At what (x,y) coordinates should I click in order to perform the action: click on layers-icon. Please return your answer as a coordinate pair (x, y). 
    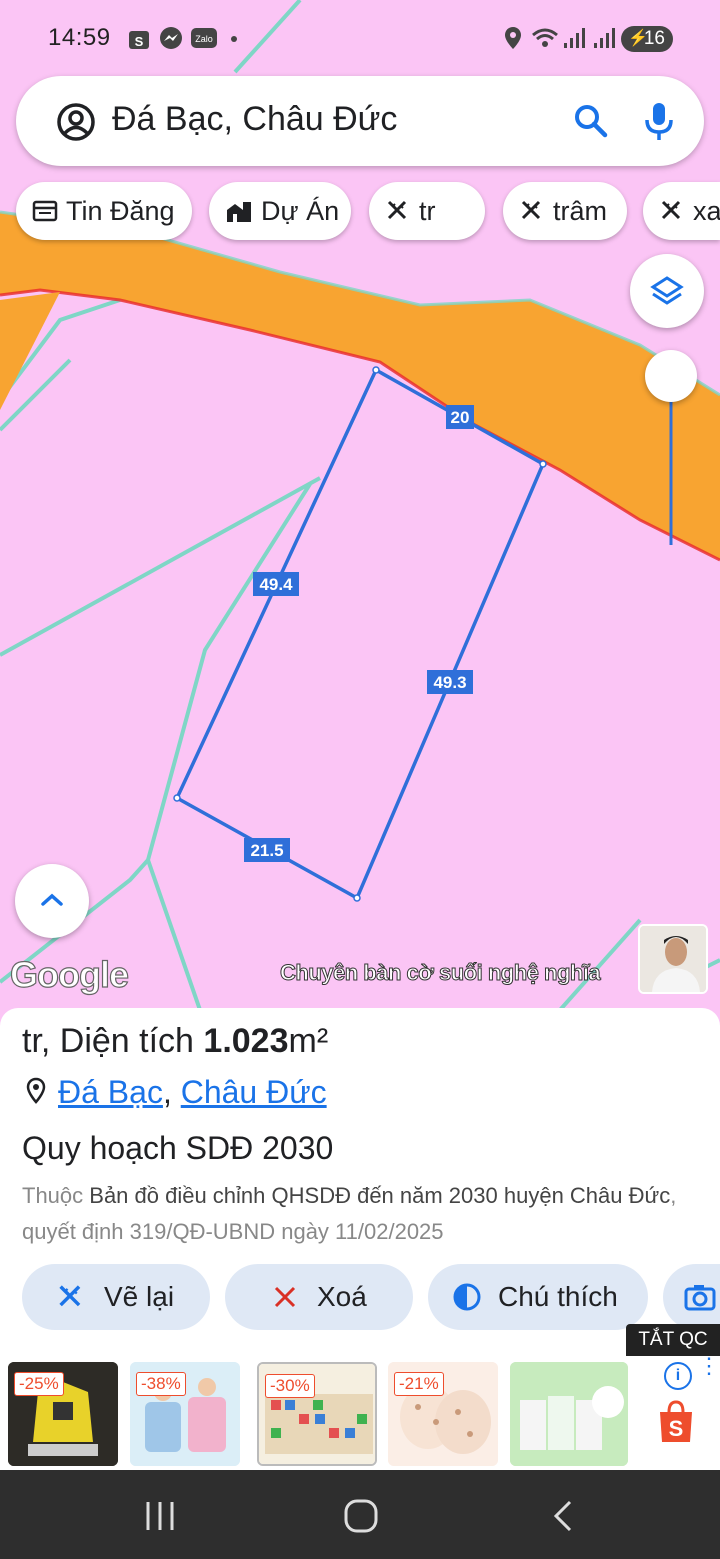
    Looking at the image, I should click on (667, 290).